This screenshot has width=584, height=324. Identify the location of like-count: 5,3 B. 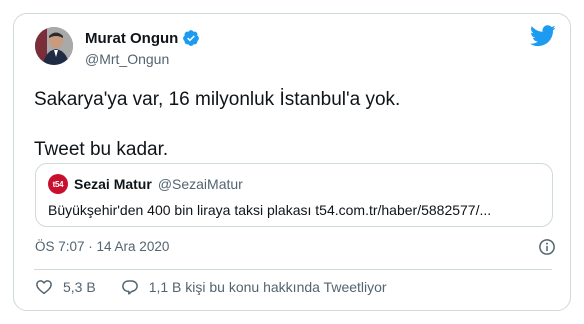
(79, 287).